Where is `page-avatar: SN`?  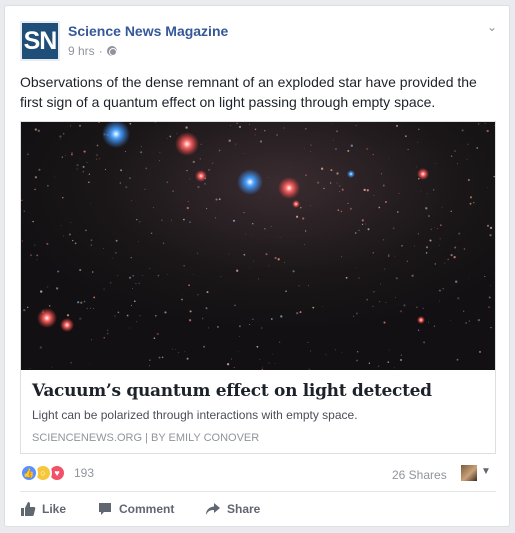 page-avatar: SN is located at coordinates (40, 41).